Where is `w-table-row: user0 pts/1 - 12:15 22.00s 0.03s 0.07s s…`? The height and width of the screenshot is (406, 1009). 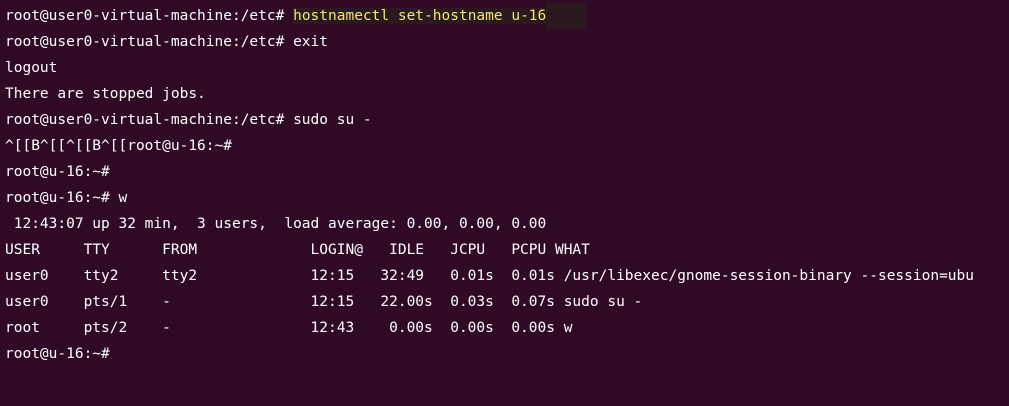 w-table-row: user0 pts/1 - 12:15 22.00s 0.03s 0.07s s… is located at coordinates (324, 302).